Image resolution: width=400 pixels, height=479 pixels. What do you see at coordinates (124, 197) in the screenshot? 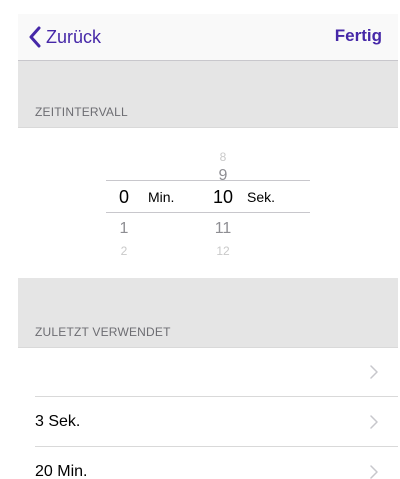
I see `minutes-selected-value: 0` at bounding box center [124, 197].